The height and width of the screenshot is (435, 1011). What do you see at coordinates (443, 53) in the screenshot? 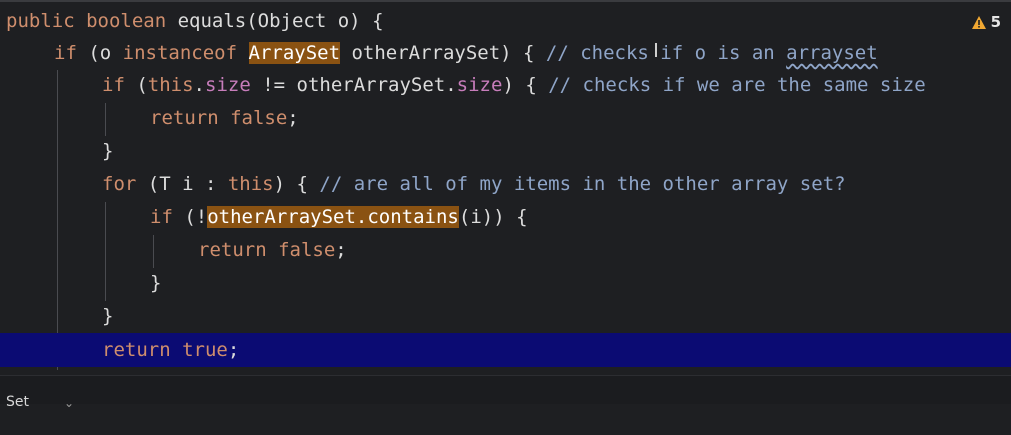
I see `token: otherArraySet) {` at bounding box center [443, 53].